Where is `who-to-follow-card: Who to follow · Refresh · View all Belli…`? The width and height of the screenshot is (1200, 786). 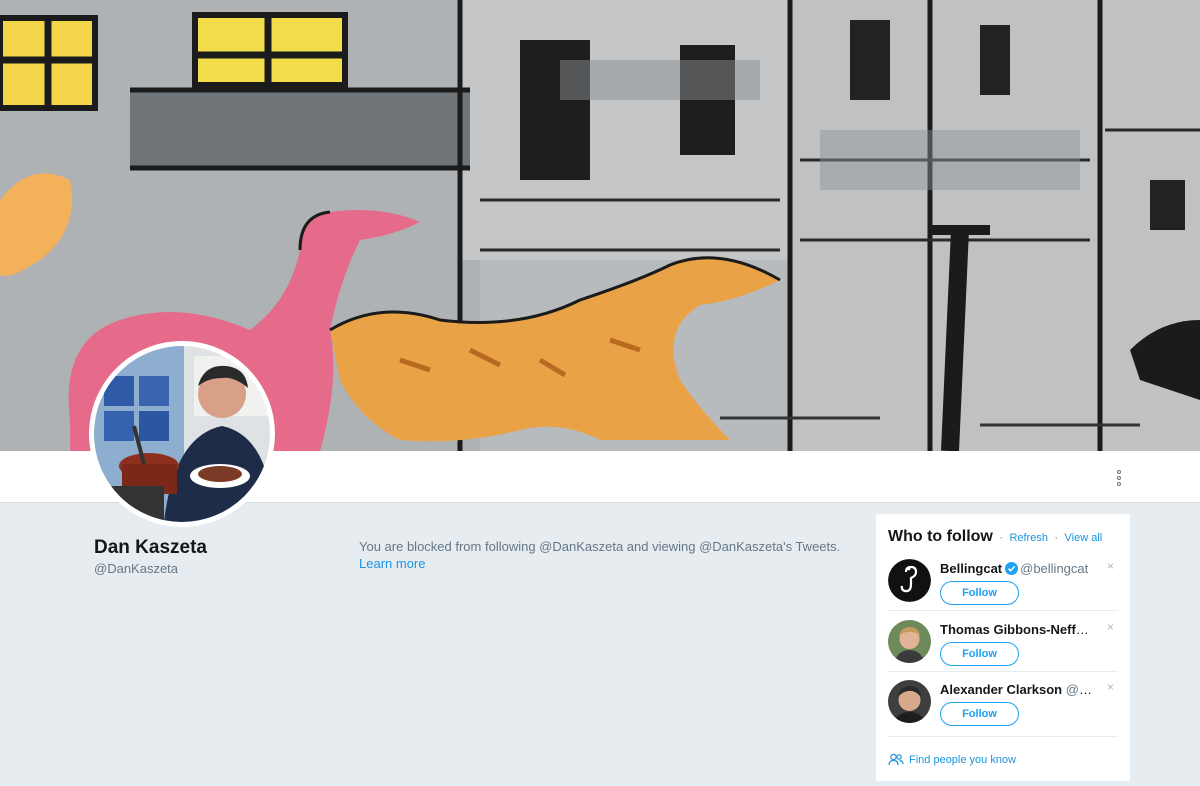 who-to-follow-card: Who to follow · Refresh · View all Belli… is located at coordinates (1003, 647).